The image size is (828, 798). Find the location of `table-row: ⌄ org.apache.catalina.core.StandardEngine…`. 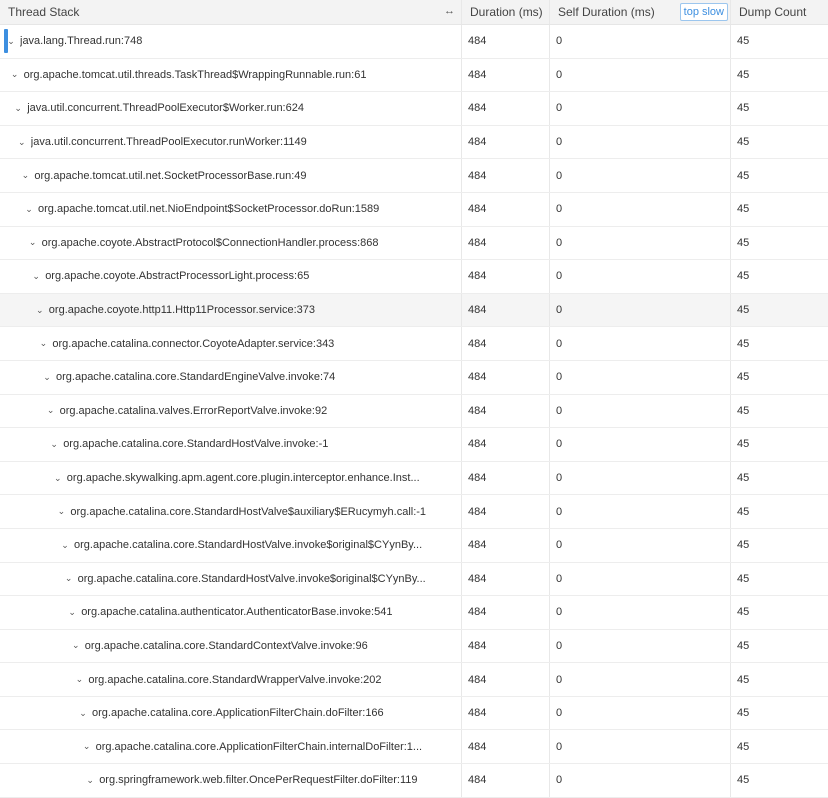

table-row: ⌄ org.apache.catalina.core.StandardEngine… is located at coordinates (414, 377).